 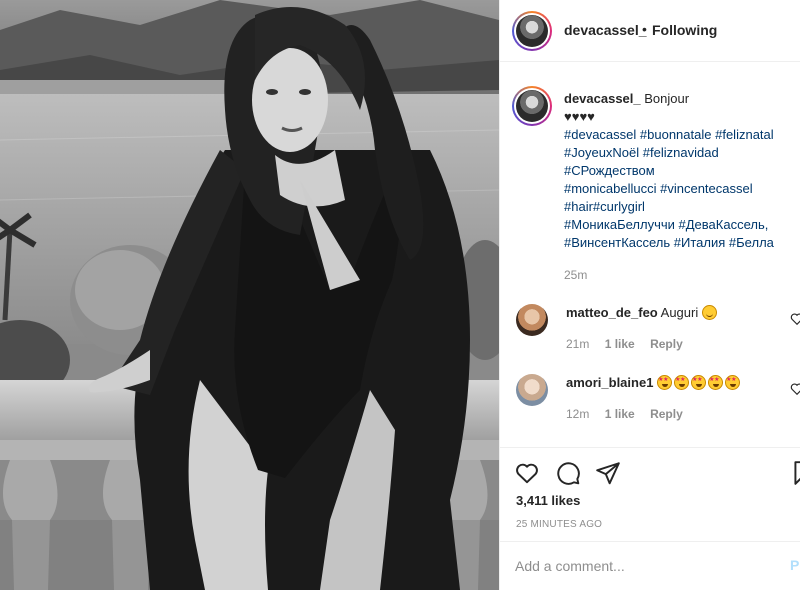 What do you see at coordinates (609, 382) in the screenshot?
I see `commenter-username: amori_blaine1` at bounding box center [609, 382].